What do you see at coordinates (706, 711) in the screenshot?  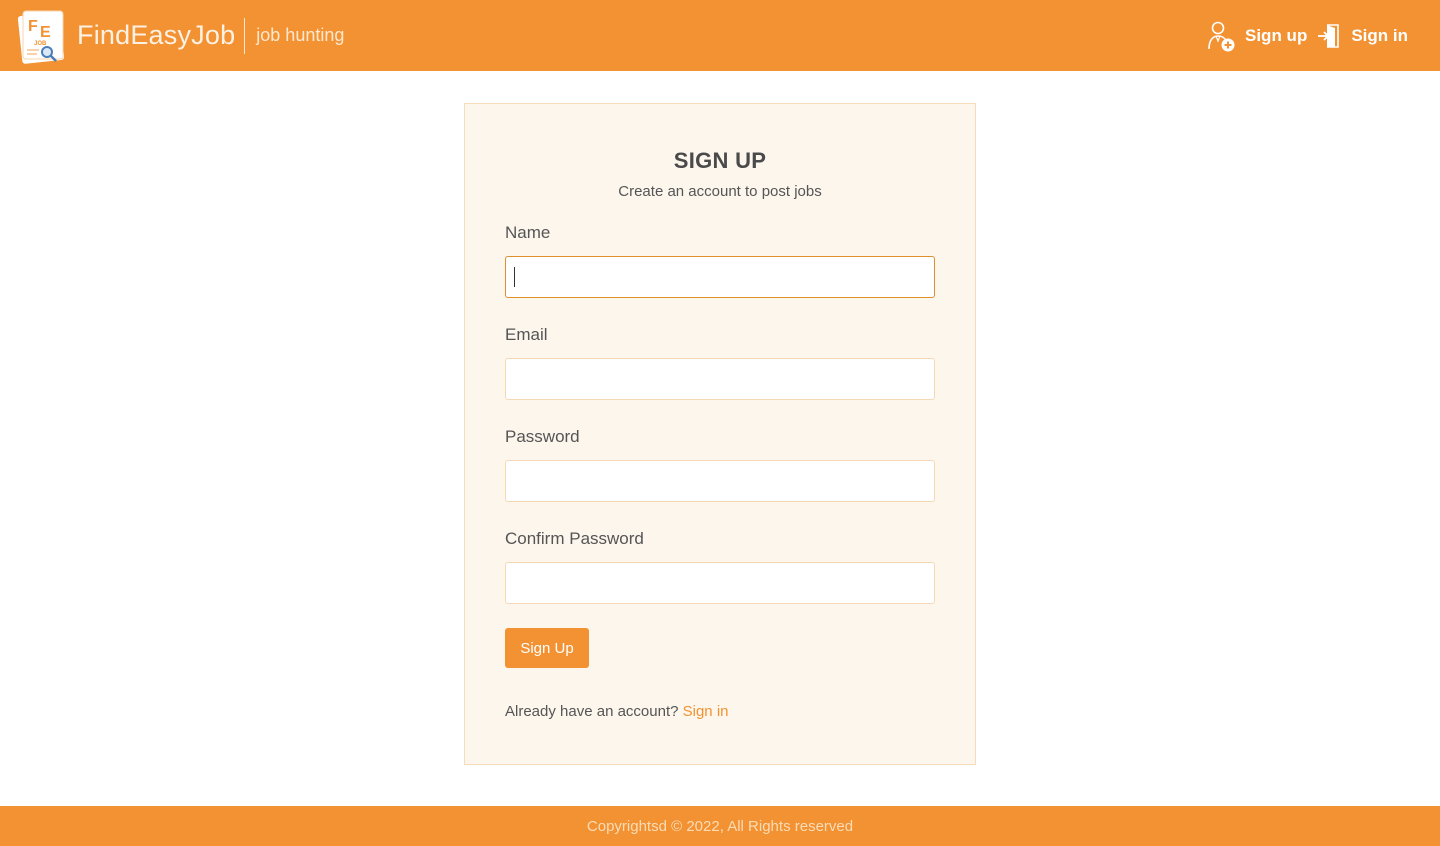 I see `signin-link: Sign in` at bounding box center [706, 711].